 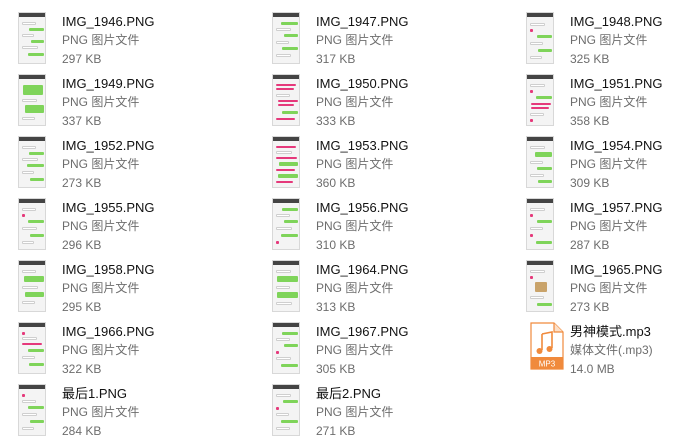 What do you see at coordinates (82, 369) in the screenshot?
I see `file-size: 322 KB` at bounding box center [82, 369].